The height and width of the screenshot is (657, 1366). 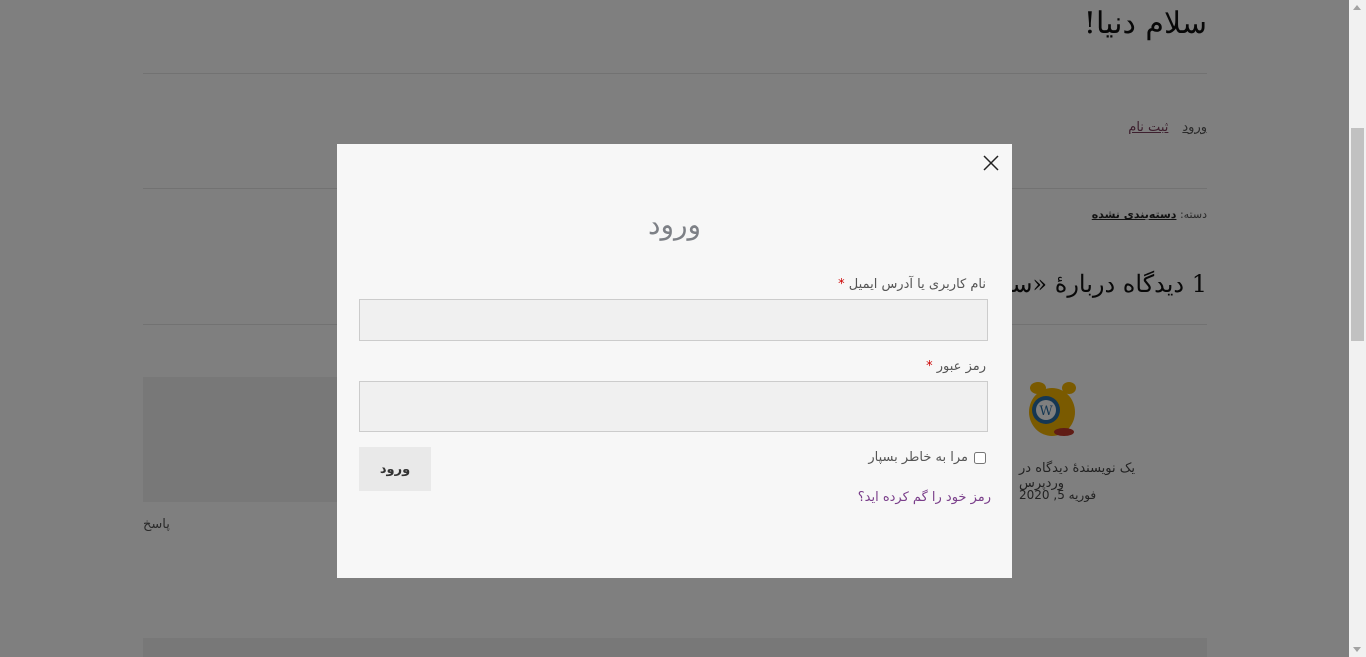 What do you see at coordinates (956, 366) in the screenshot?
I see `password-label: رمز عبور *` at bounding box center [956, 366].